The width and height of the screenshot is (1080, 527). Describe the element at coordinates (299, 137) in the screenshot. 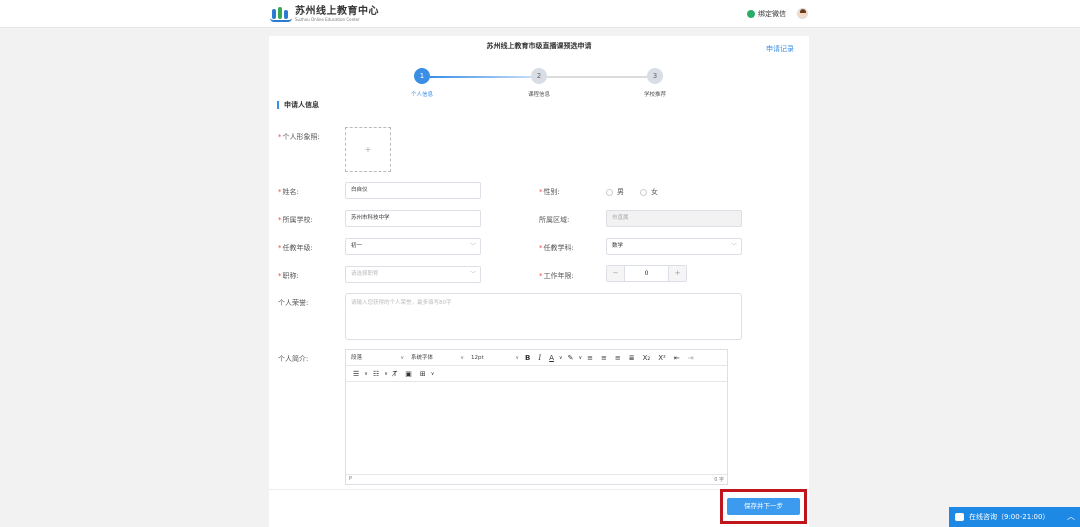

I see `photo-label: *个人形象照:` at that location.